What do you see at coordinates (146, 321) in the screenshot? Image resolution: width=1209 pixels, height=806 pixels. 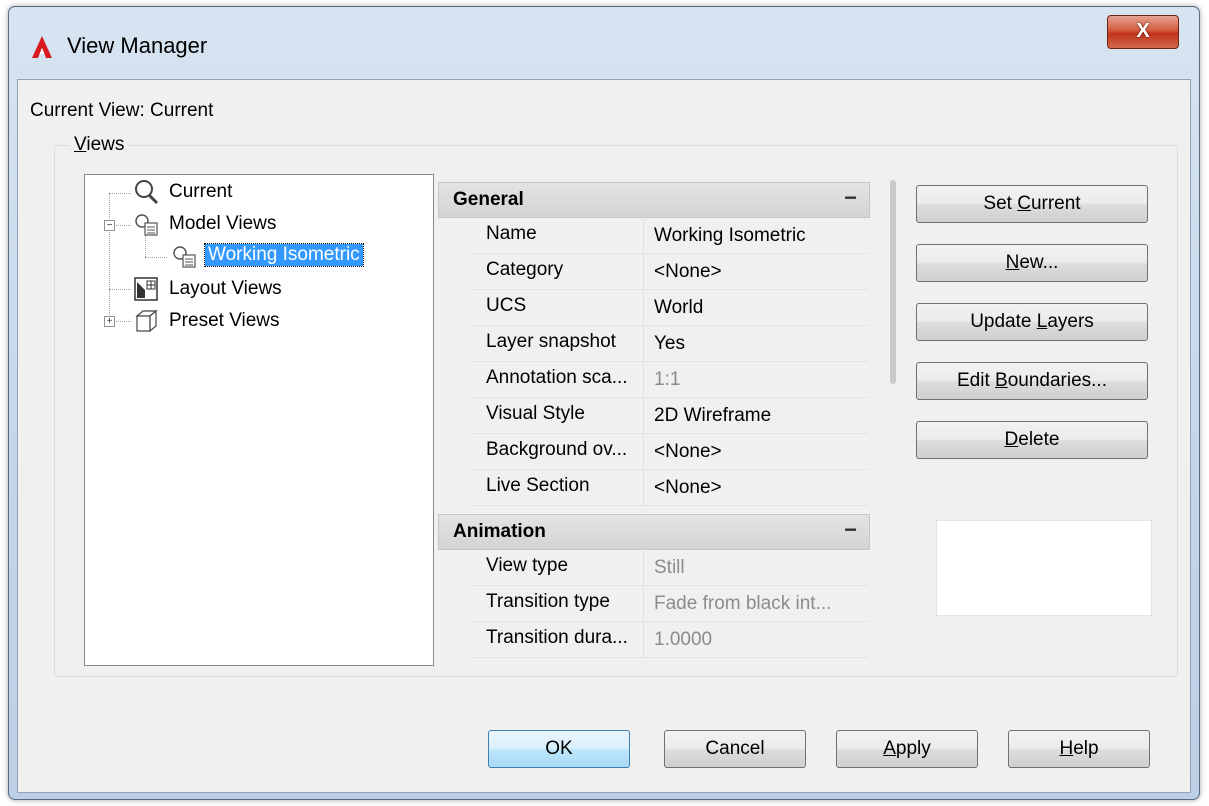 I see `preset-views-icon` at bounding box center [146, 321].